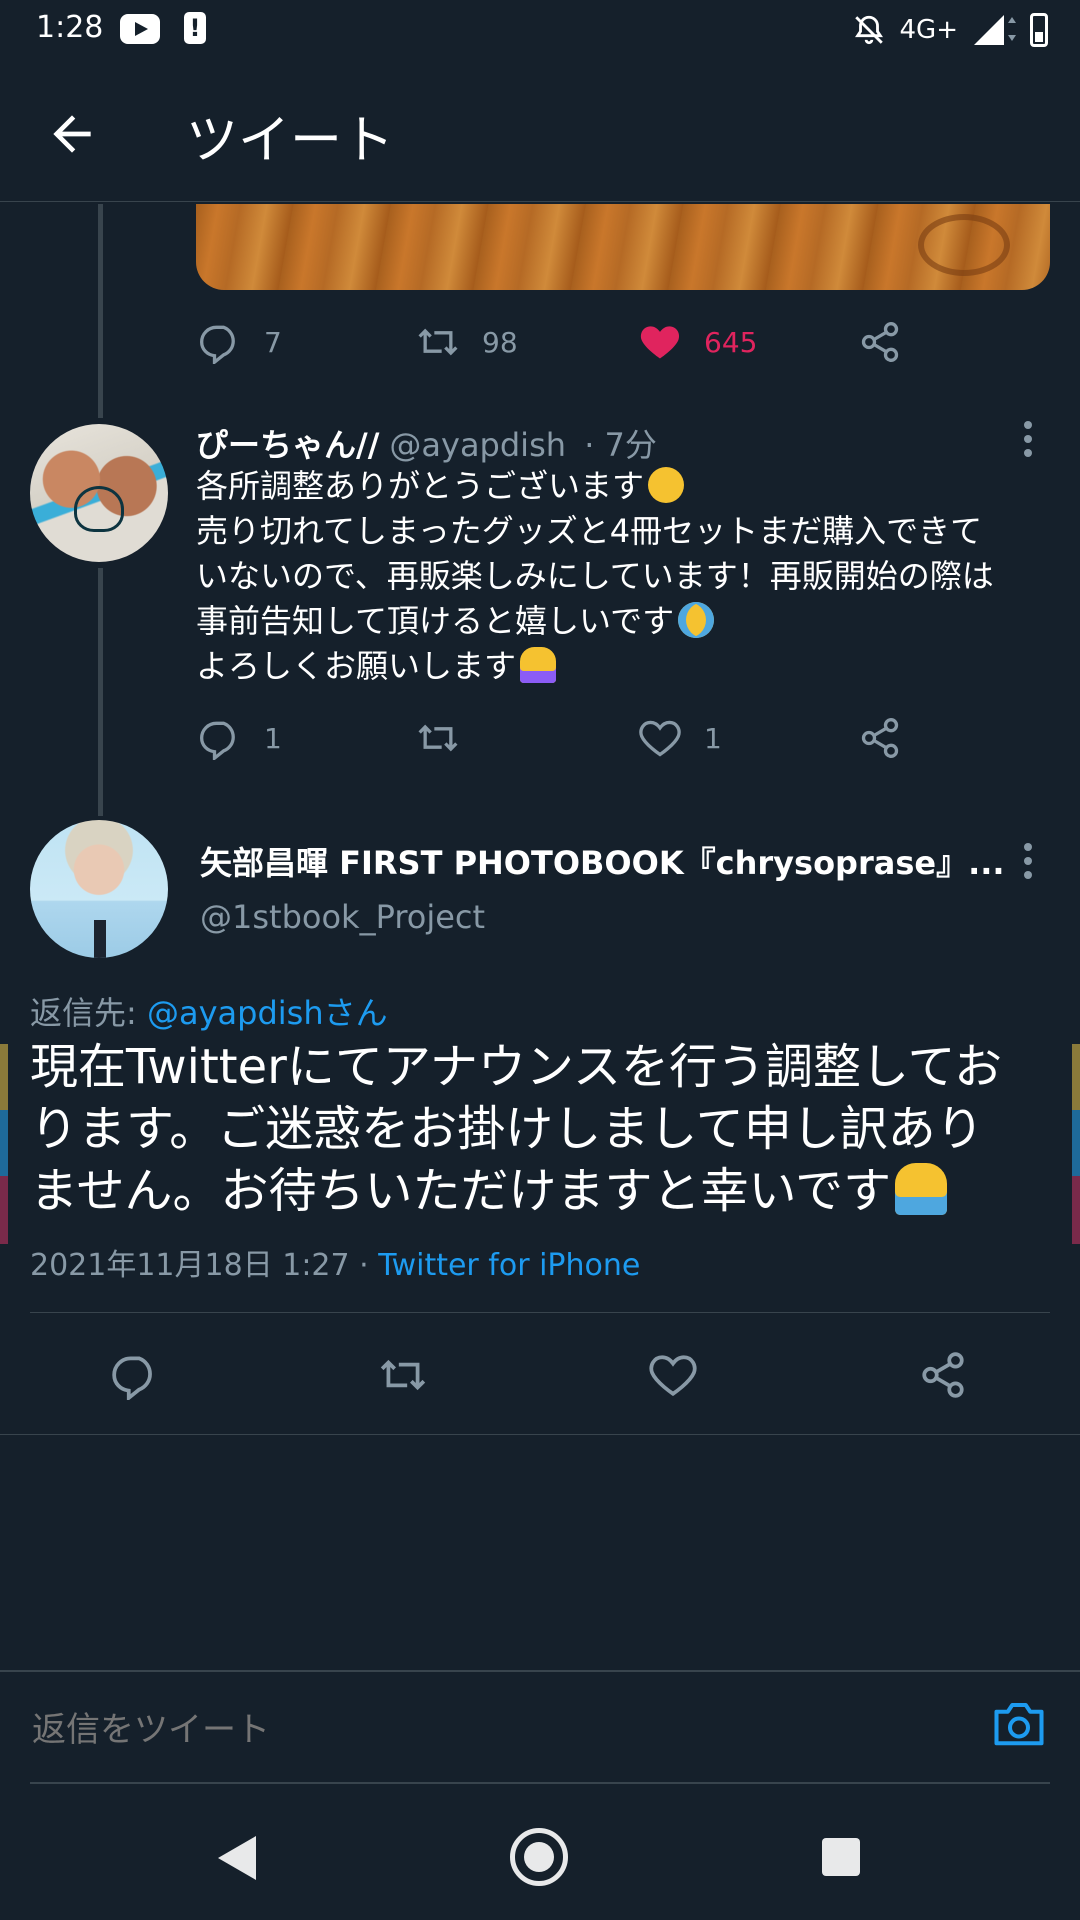 The width and height of the screenshot is (1080, 1920). What do you see at coordinates (420, 486) in the screenshot?
I see `tweet-line: 各所調整ありがとうございます` at bounding box center [420, 486].